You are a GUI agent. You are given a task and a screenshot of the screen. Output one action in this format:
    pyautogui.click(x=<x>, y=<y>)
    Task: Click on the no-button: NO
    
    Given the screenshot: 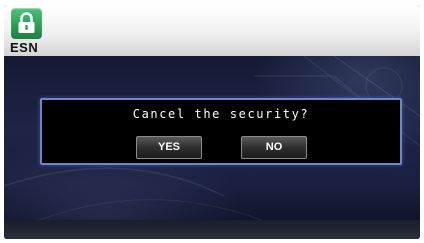 What is the action you would take?
    pyautogui.click(x=274, y=147)
    